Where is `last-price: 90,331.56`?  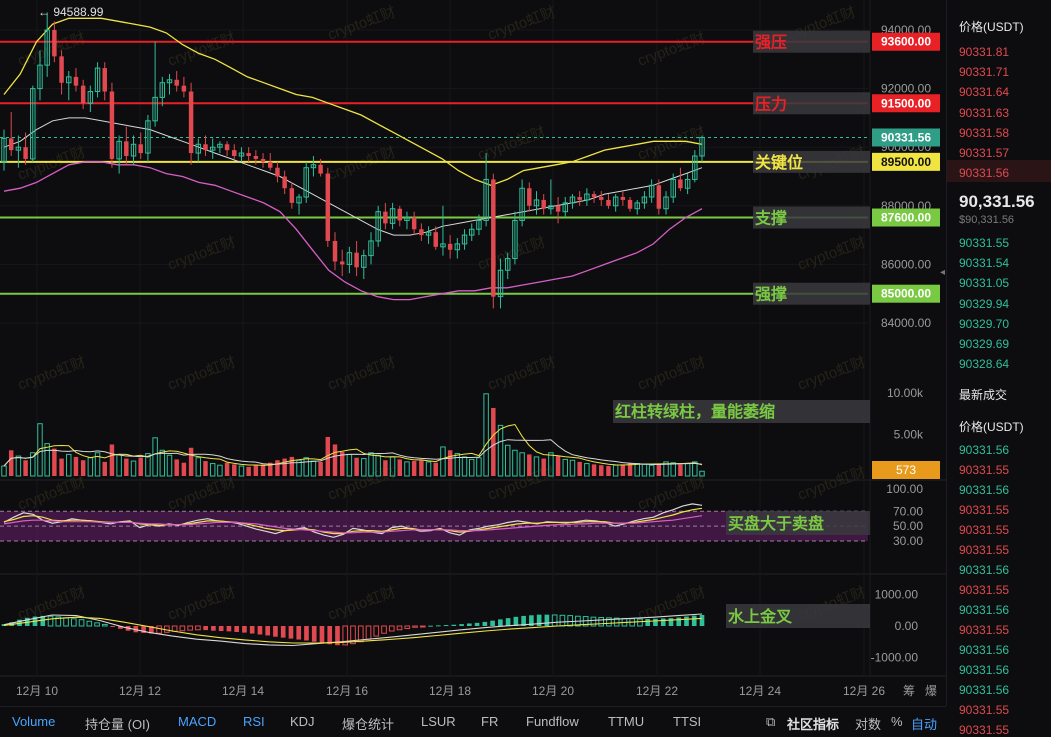
last-price: 90,331.56 is located at coordinates (997, 201).